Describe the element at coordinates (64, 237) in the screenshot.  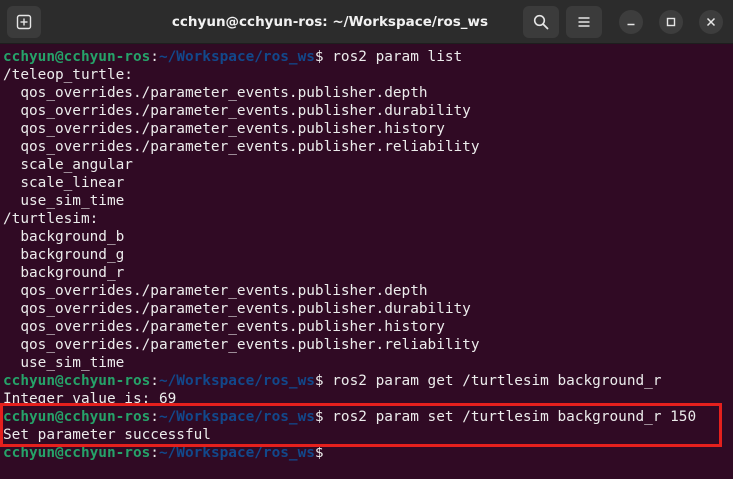
I see `output-line: background_b` at that location.